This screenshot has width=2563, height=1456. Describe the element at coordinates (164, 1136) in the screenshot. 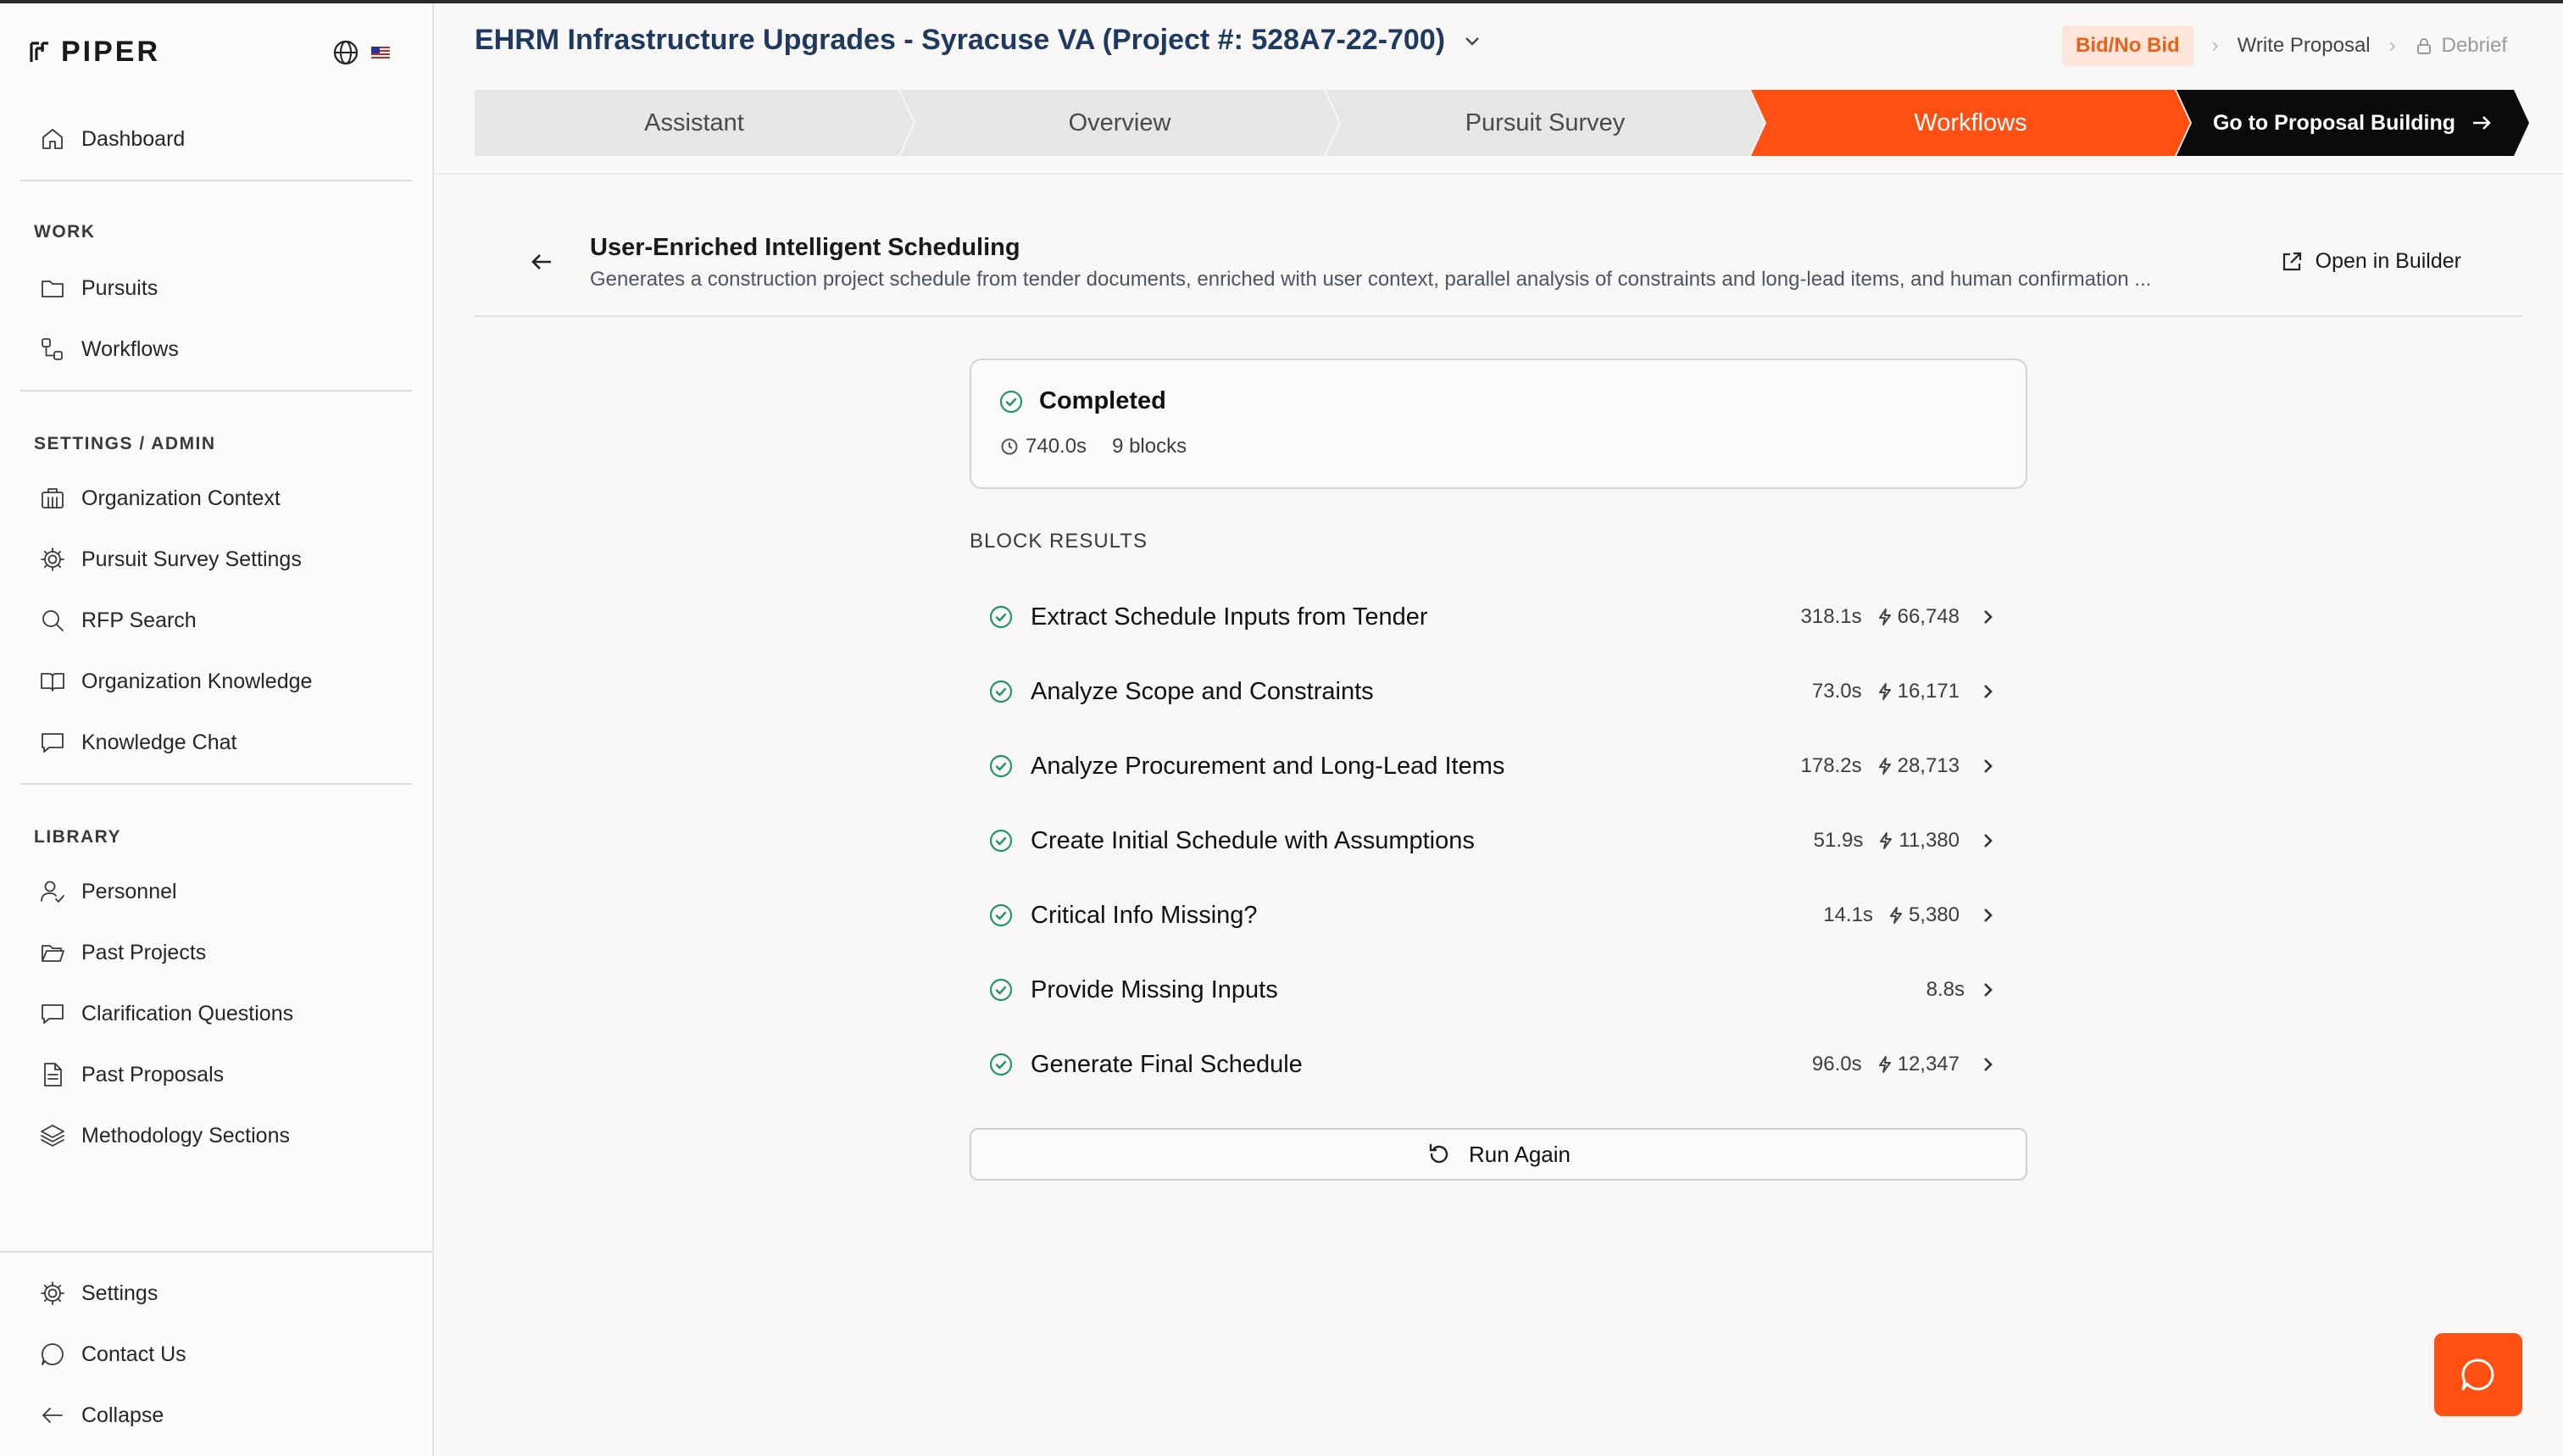

I see `sidebar-item-methodology-sections: Methodology Sections` at that location.